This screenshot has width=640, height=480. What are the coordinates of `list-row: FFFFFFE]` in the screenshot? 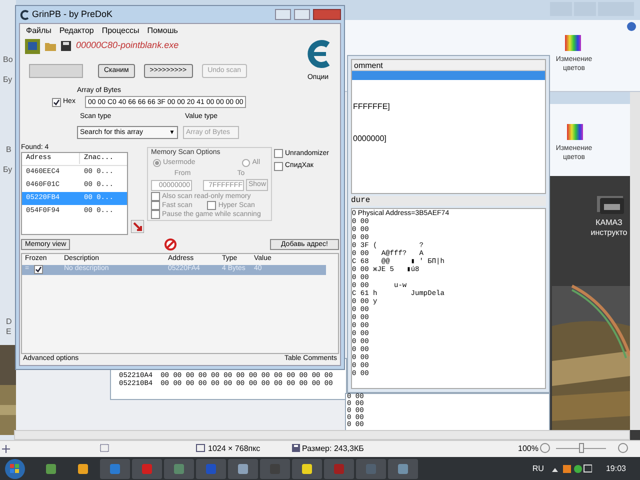 It's located at (448, 107).